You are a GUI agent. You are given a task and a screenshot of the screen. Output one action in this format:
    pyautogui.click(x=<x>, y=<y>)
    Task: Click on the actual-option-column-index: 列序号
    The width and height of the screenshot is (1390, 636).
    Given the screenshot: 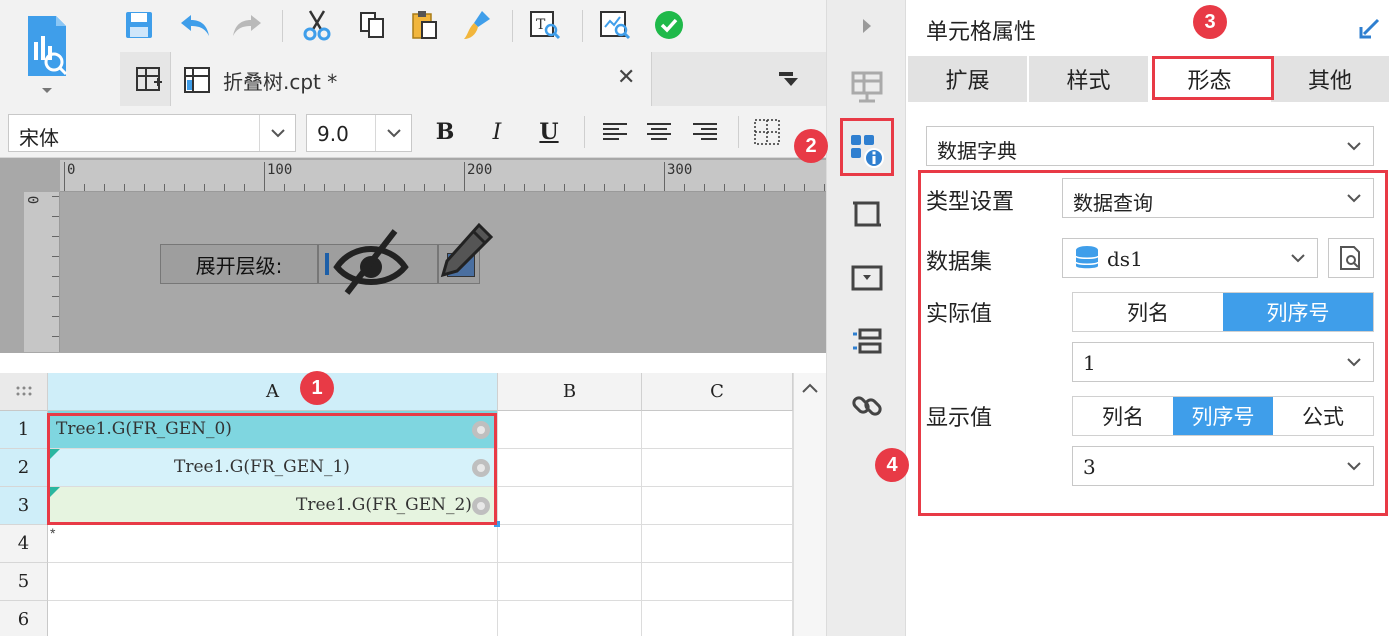 What is the action you would take?
    pyautogui.click(x=1298, y=312)
    